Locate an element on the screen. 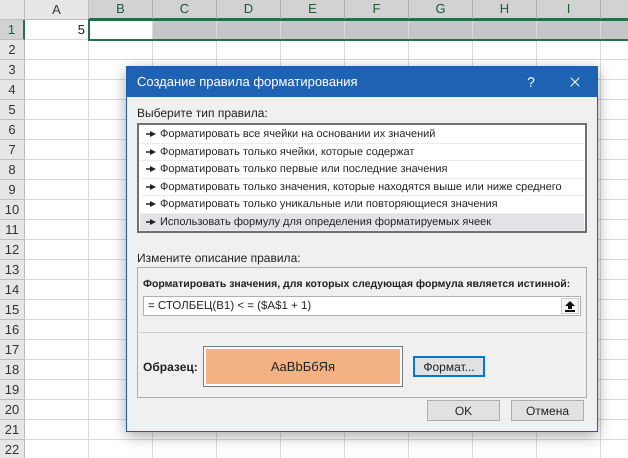 The width and height of the screenshot is (628, 458). description-label: Измените описание правила: is located at coordinates (219, 258).